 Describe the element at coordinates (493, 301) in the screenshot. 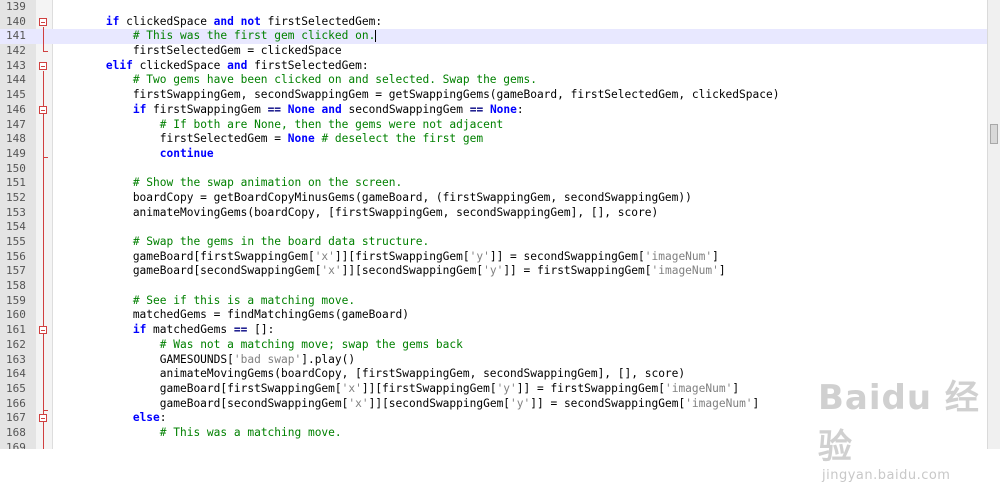

I see `code-line: 159 # See if this is a matching move.` at that location.